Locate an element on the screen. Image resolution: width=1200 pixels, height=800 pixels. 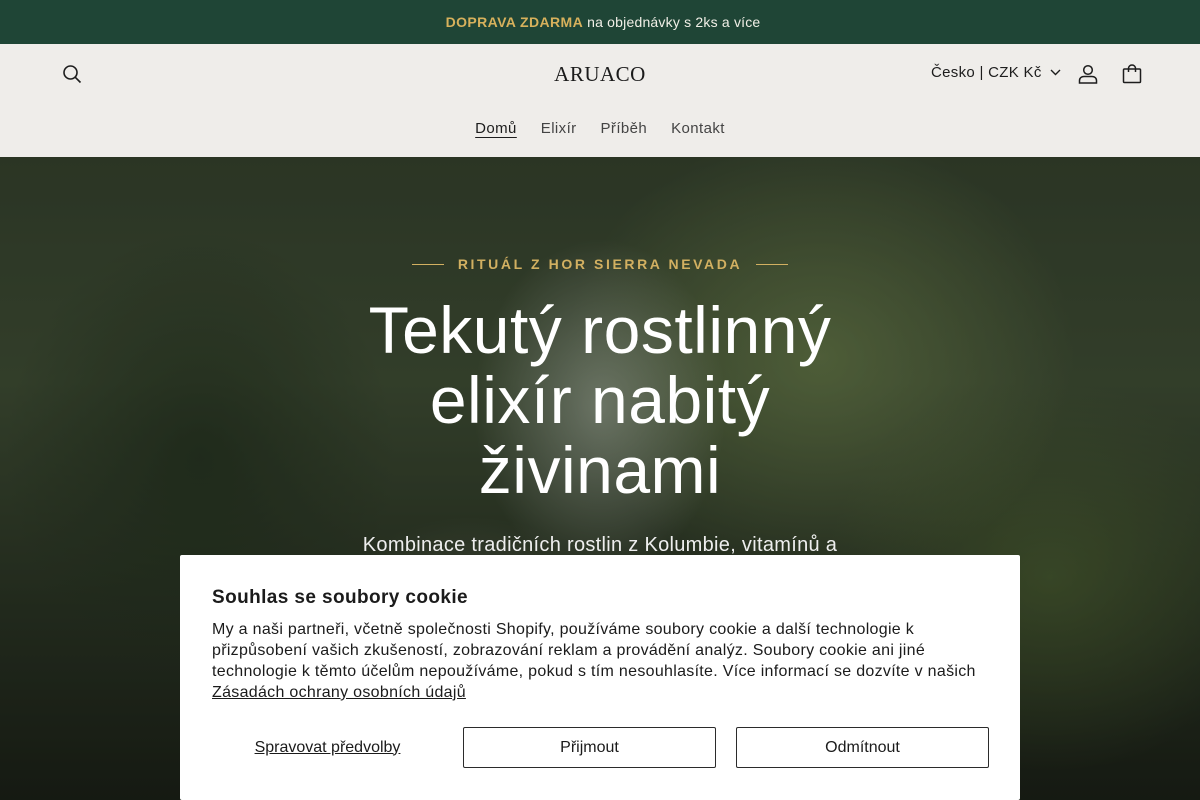
search-icon is located at coordinates (72, 74).